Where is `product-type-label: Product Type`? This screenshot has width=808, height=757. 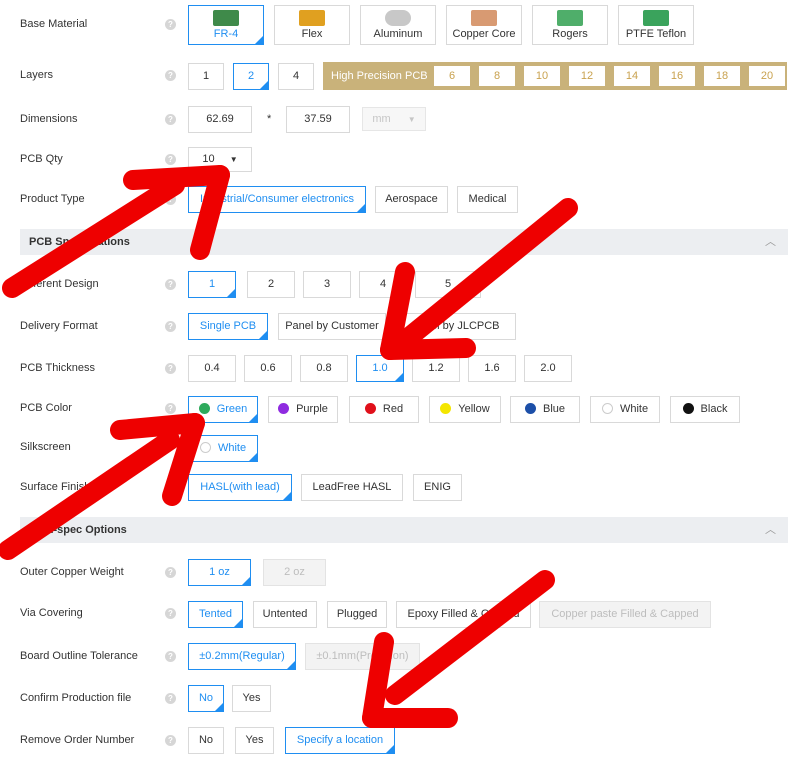
product-type-label: Product Type is located at coordinates (52, 199).